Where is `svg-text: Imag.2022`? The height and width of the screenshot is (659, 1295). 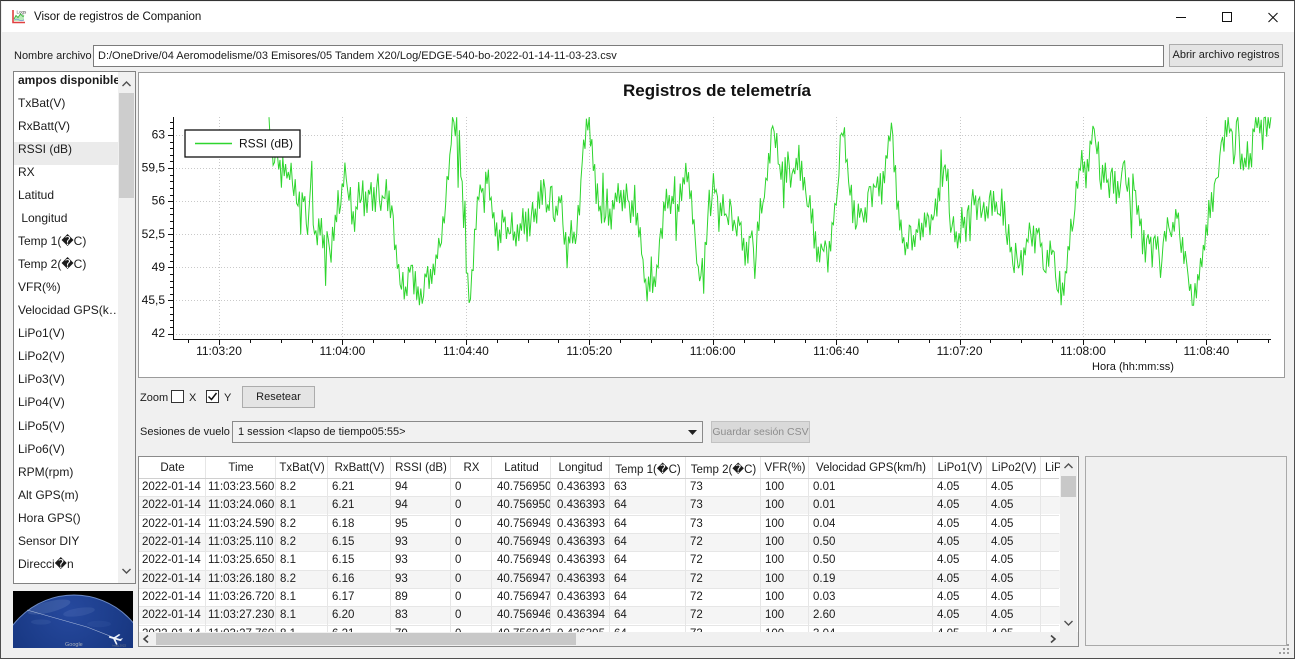
svg-text: Imag.2022 is located at coordinates (119, 646).